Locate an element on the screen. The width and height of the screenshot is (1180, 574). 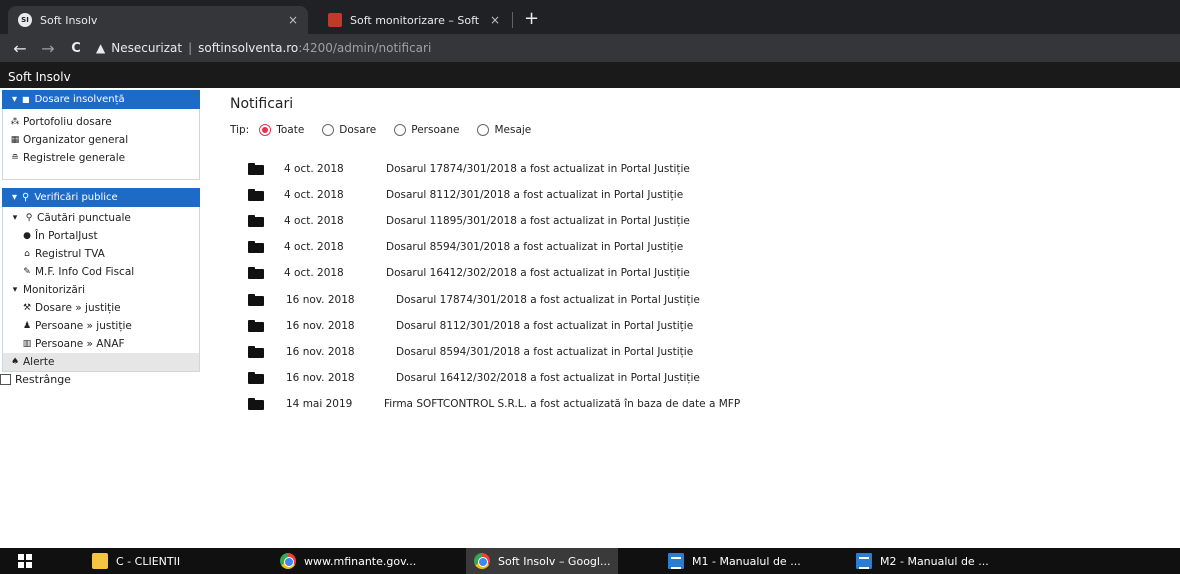
sidebar-section-dosare-insolventa: ▾ ■ Dosare insolvență is located at coordinates (101, 99).